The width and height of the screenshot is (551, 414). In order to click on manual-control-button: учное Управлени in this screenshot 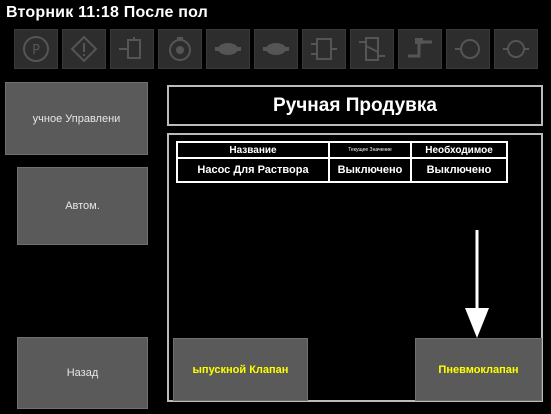, I will do `click(76, 118)`.